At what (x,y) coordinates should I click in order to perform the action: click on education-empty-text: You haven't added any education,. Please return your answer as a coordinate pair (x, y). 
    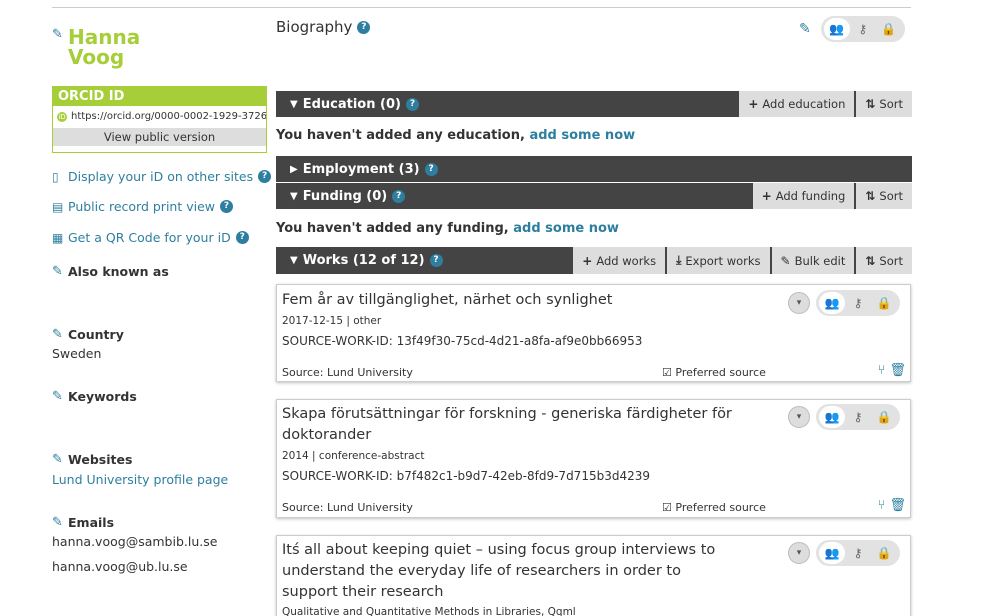
    Looking at the image, I should click on (400, 135).